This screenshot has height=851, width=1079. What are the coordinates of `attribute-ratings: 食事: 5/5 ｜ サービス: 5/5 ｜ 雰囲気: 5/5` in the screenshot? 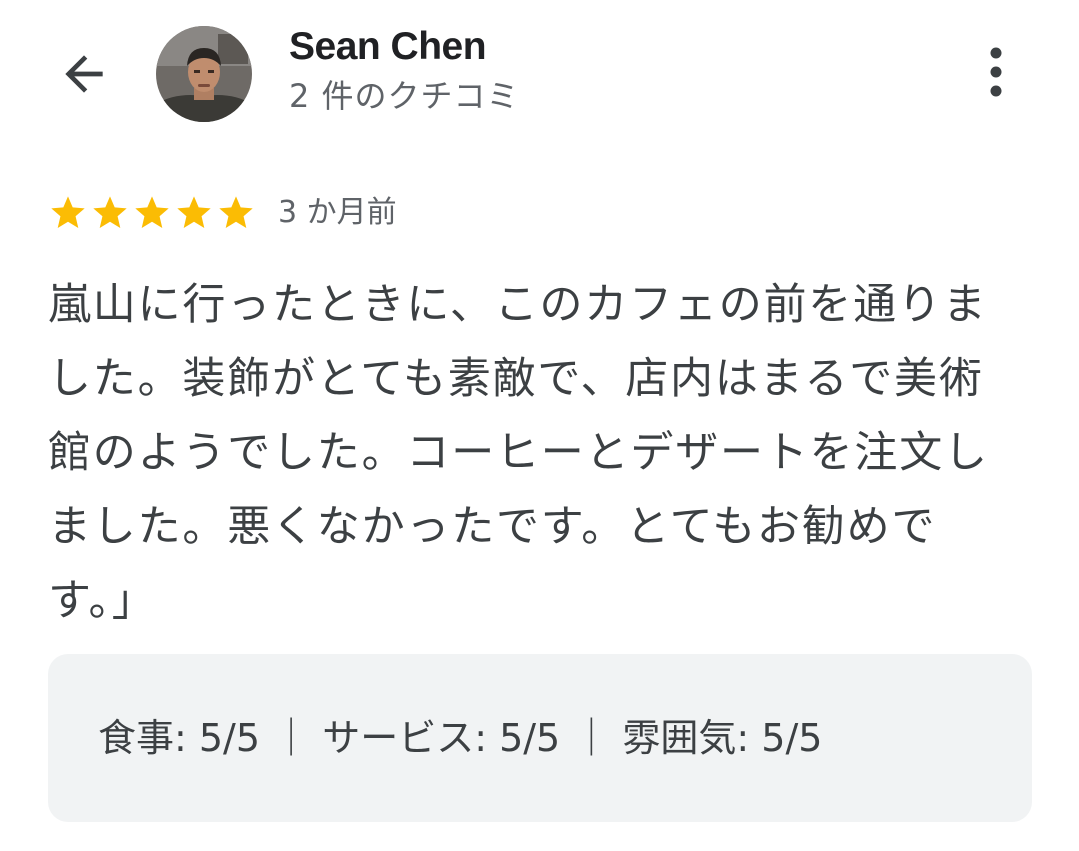 It's located at (460, 738).